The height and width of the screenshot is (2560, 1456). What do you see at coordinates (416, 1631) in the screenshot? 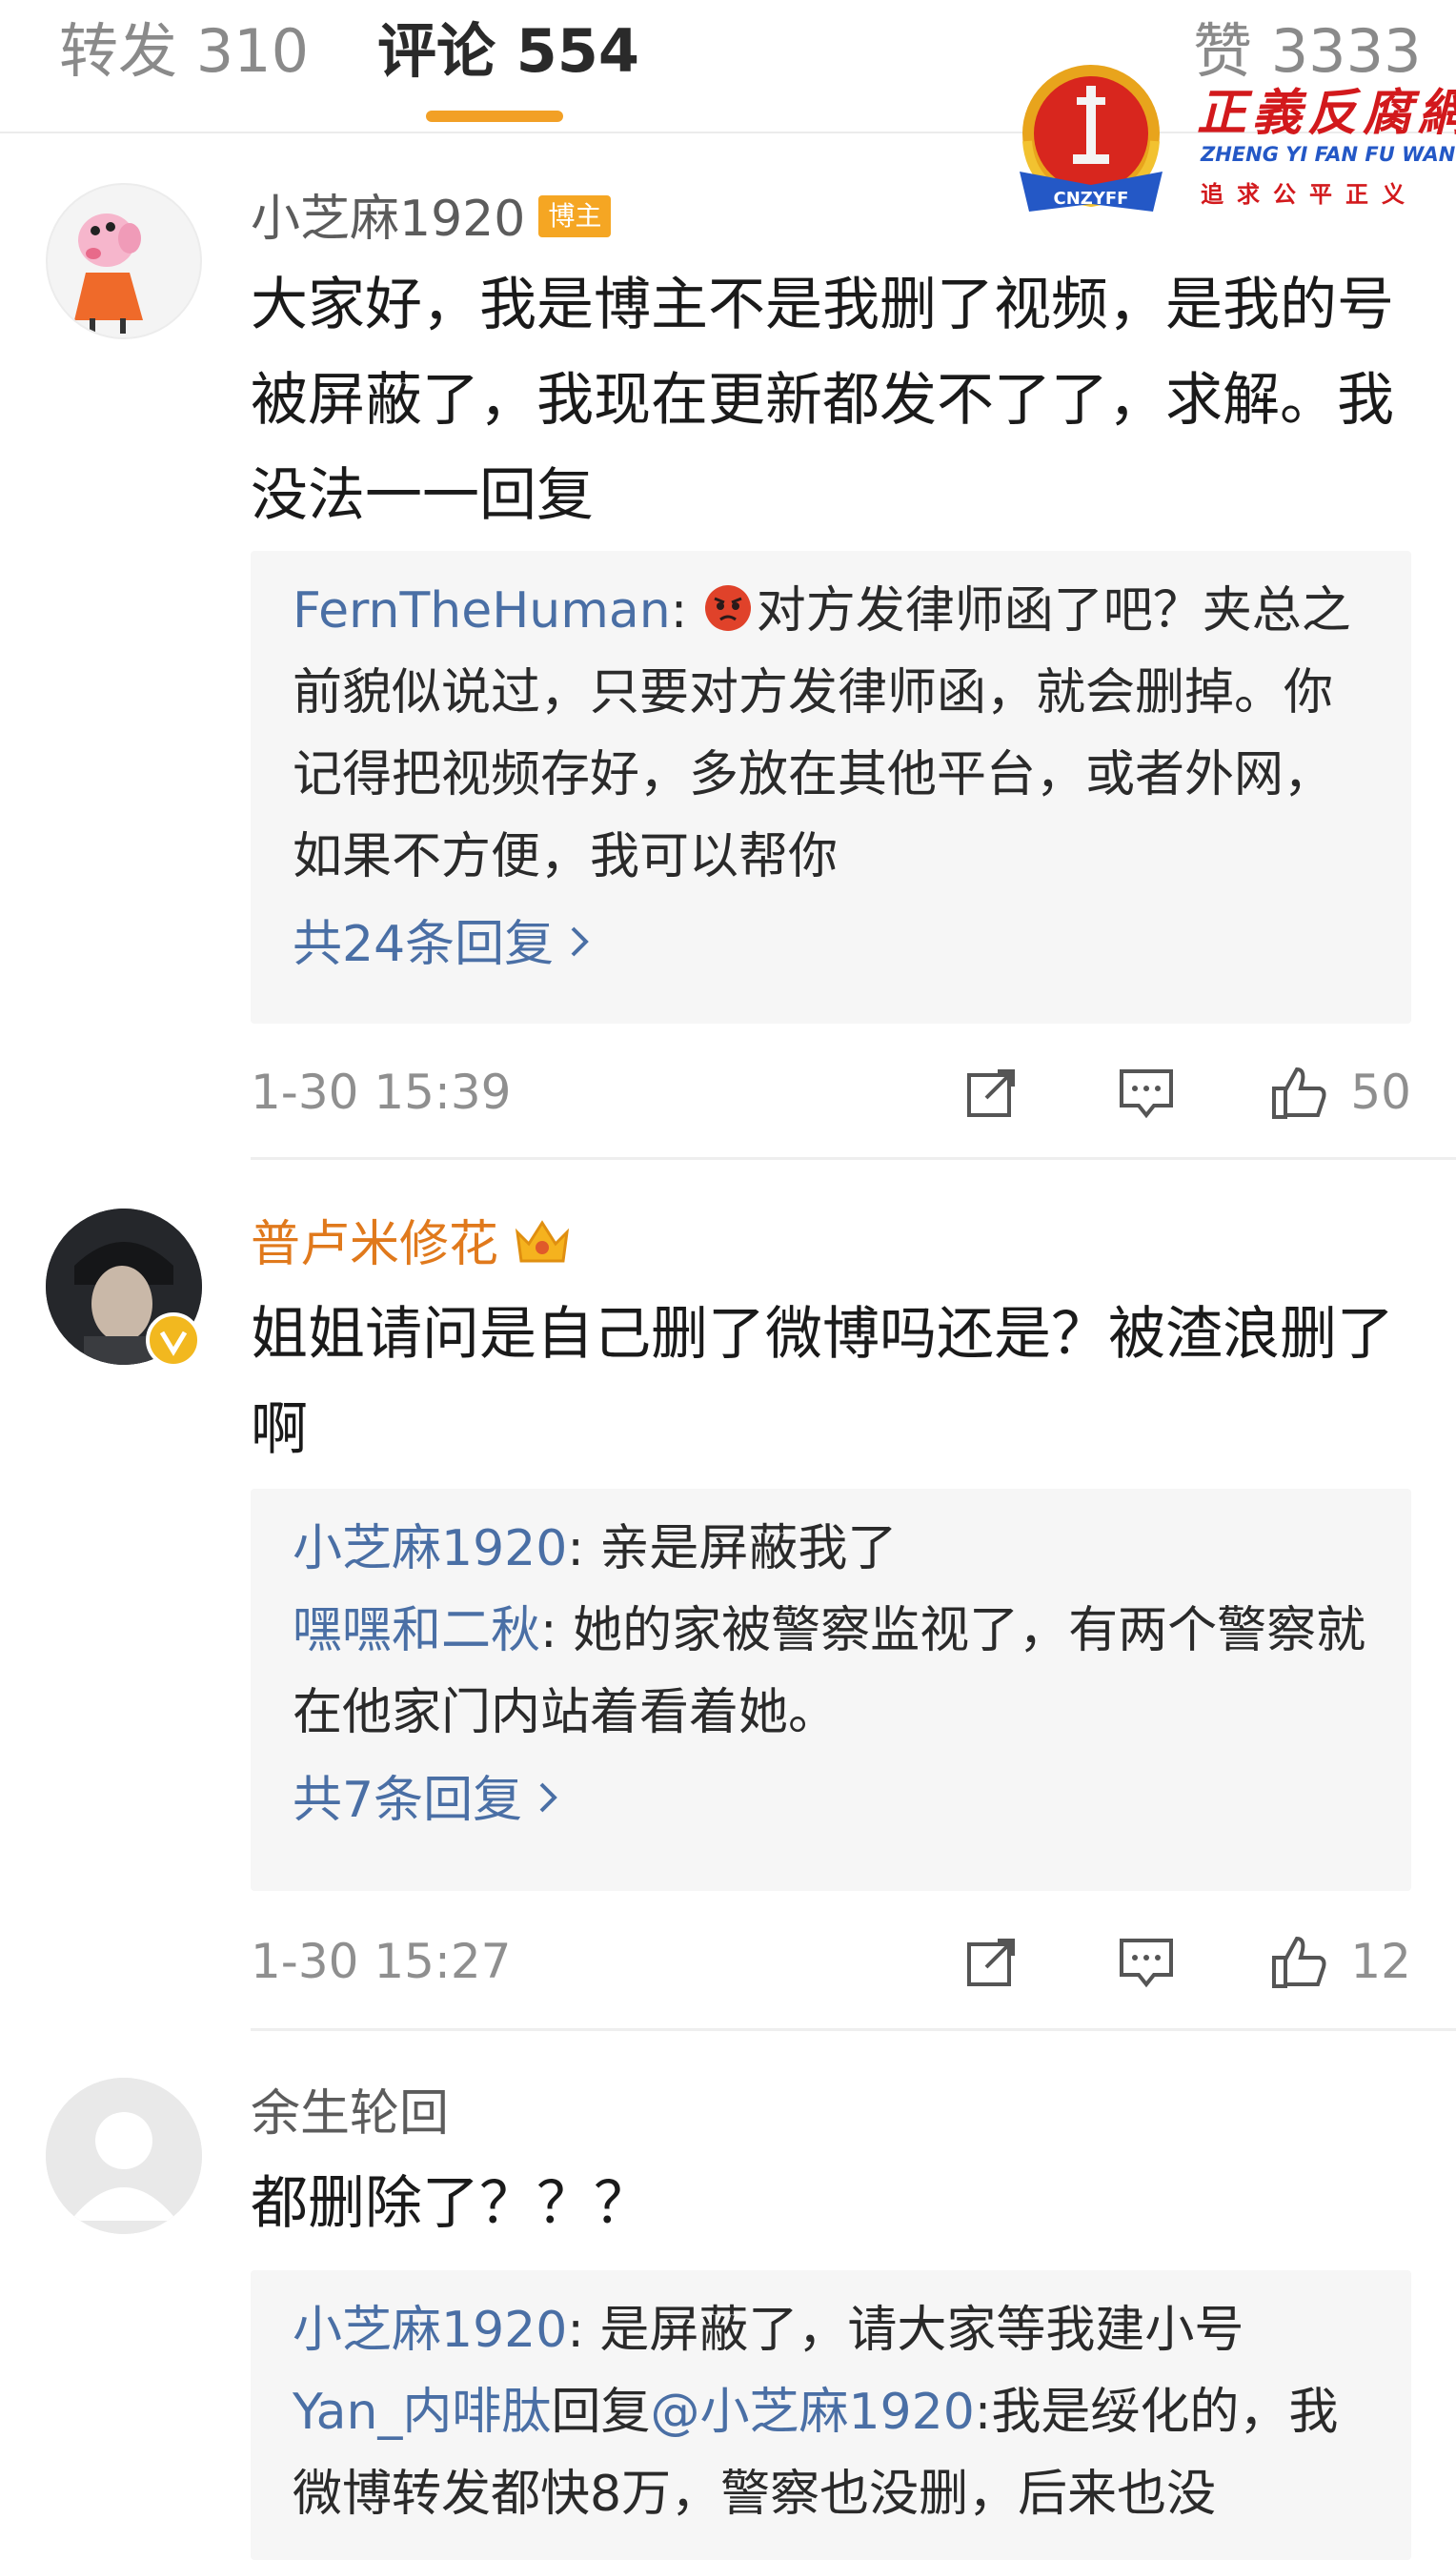
I see `reply-author: 嘿嘿和二秋` at bounding box center [416, 1631].